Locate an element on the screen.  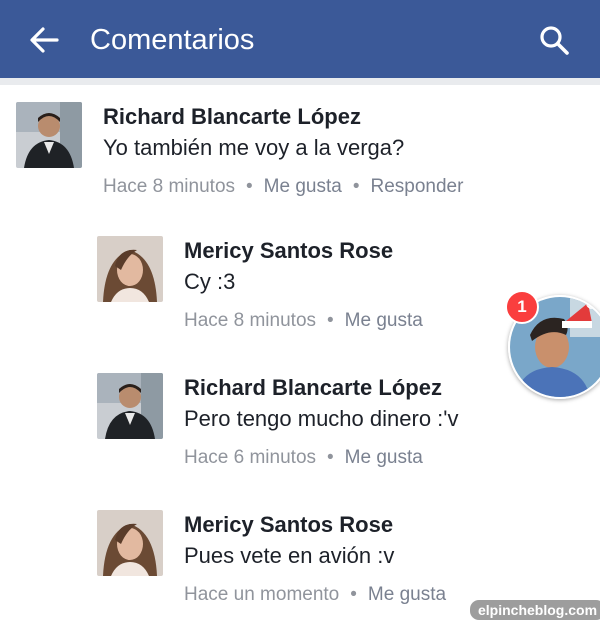
page-title: Comentarios is located at coordinates (172, 40).